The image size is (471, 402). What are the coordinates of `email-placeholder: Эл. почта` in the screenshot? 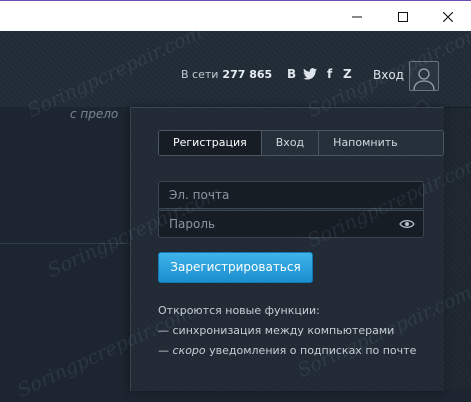 It's located at (199, 195).